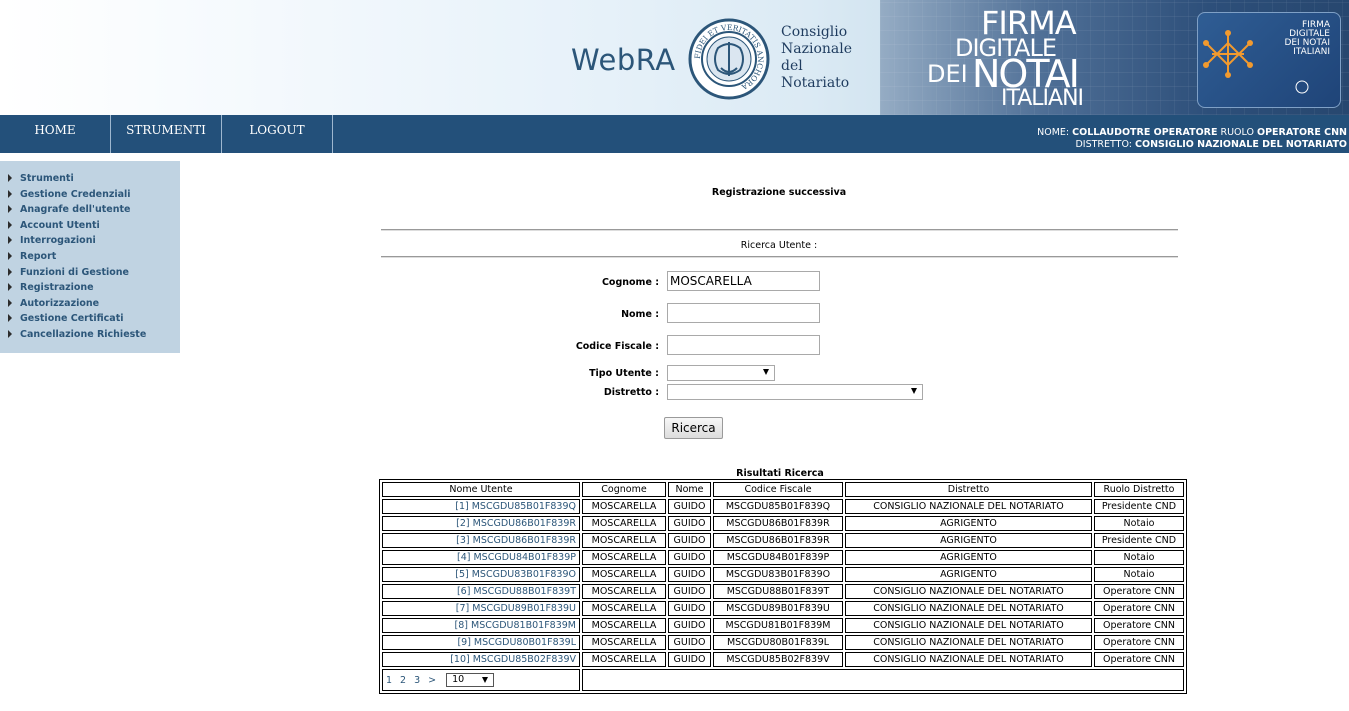 The height and width of the screenshot is (711, 1349). What do you see at coordinates (60, 225) in the screenshot?
I see `sidebar-item-label: Account Utenti` at bounding box center [60, 225].